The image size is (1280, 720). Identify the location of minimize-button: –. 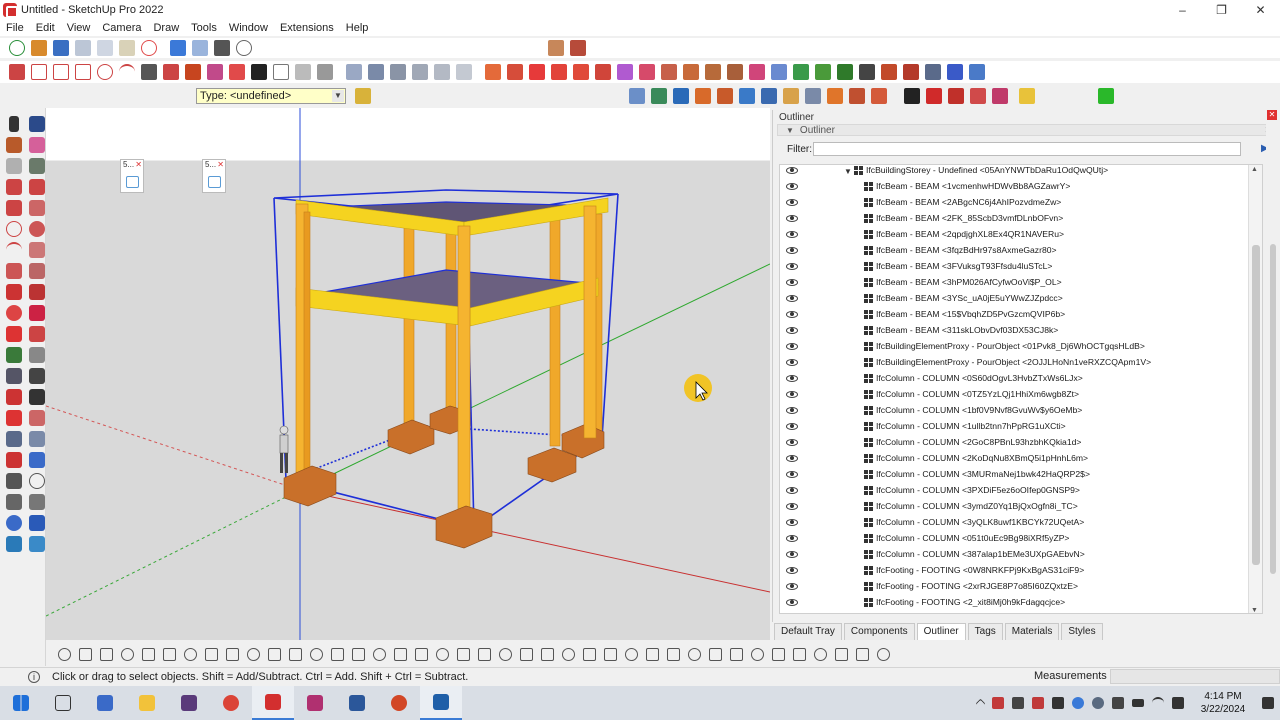
(1182, 10).